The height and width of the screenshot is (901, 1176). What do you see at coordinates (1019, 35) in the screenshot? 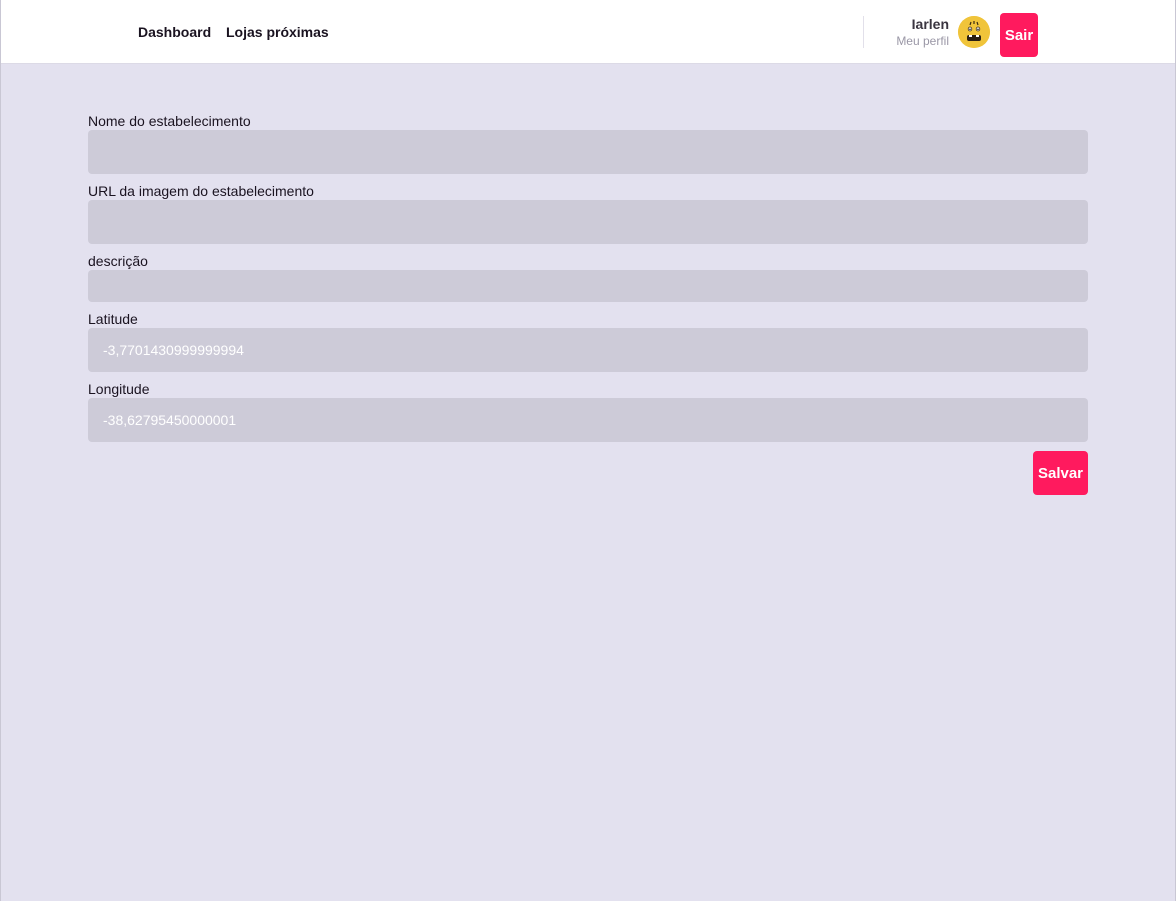
I see `logout-button: Sair` at bounding box center [1019, 35].